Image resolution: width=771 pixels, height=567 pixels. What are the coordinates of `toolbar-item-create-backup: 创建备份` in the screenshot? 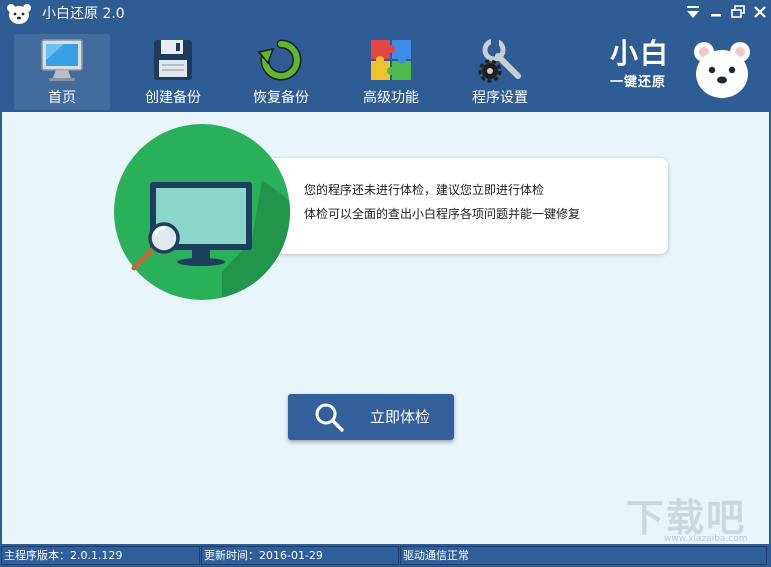 It's located at (173, 72).